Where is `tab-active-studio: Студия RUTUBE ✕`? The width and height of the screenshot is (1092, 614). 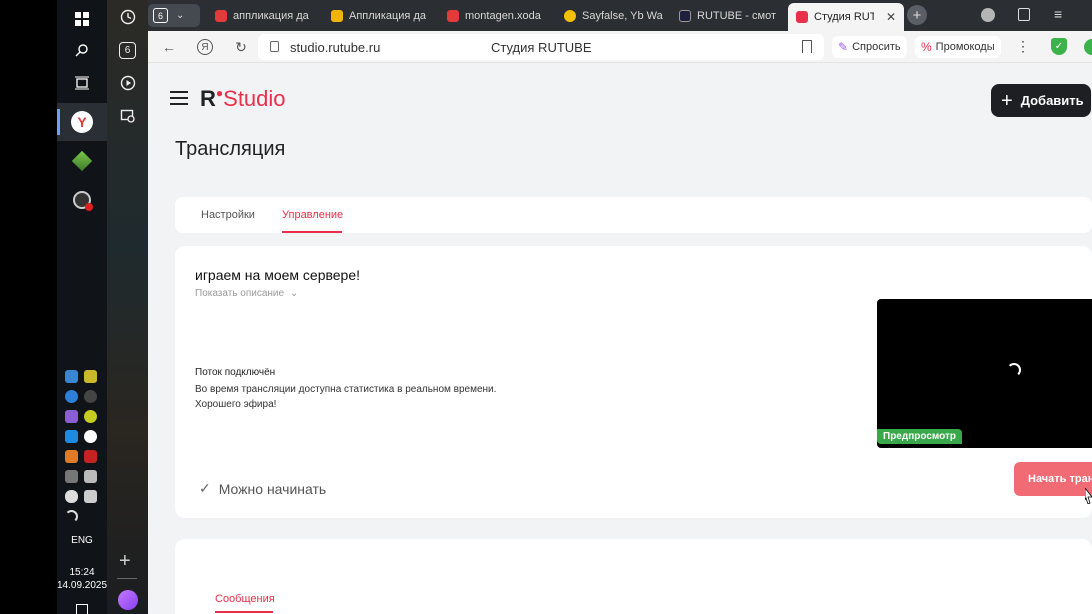
tab-active-studio: Студия RUTUBE ✕ is located at coordinates (846, 17).